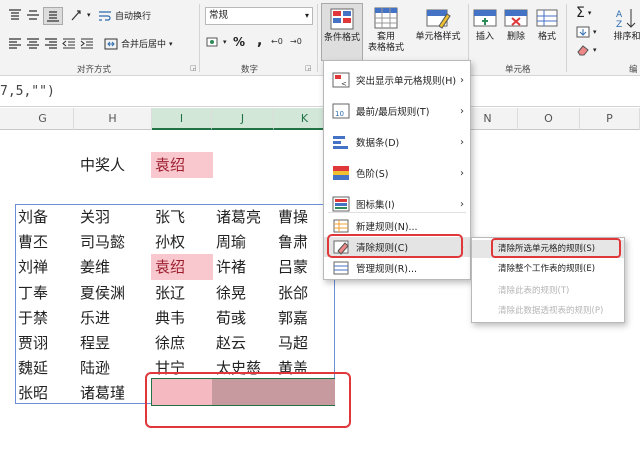 Image resolution: width=640 pixels, height=453 pixels. What do you see at coordinates (293, 242) in the screenshot?
I see `name-cell: 鲁肃` at bounding box center [293, 242].